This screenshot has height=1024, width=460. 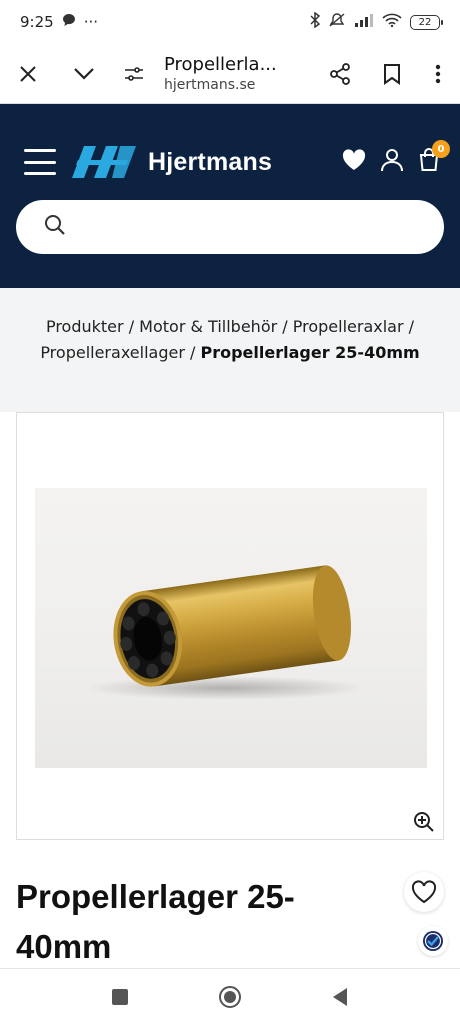 What do you see at coordinates (210, 85) in the screenshot?
I see `page-domain: hjertmans.se` at bounding box center [210, 85].